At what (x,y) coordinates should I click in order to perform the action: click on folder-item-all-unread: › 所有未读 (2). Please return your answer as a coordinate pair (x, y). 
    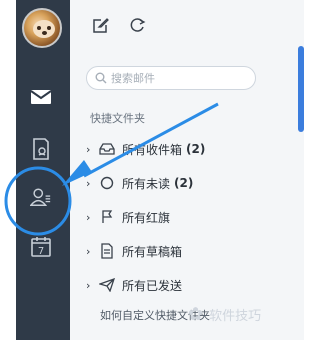
    Looking at the image, I should click on (186, 183).